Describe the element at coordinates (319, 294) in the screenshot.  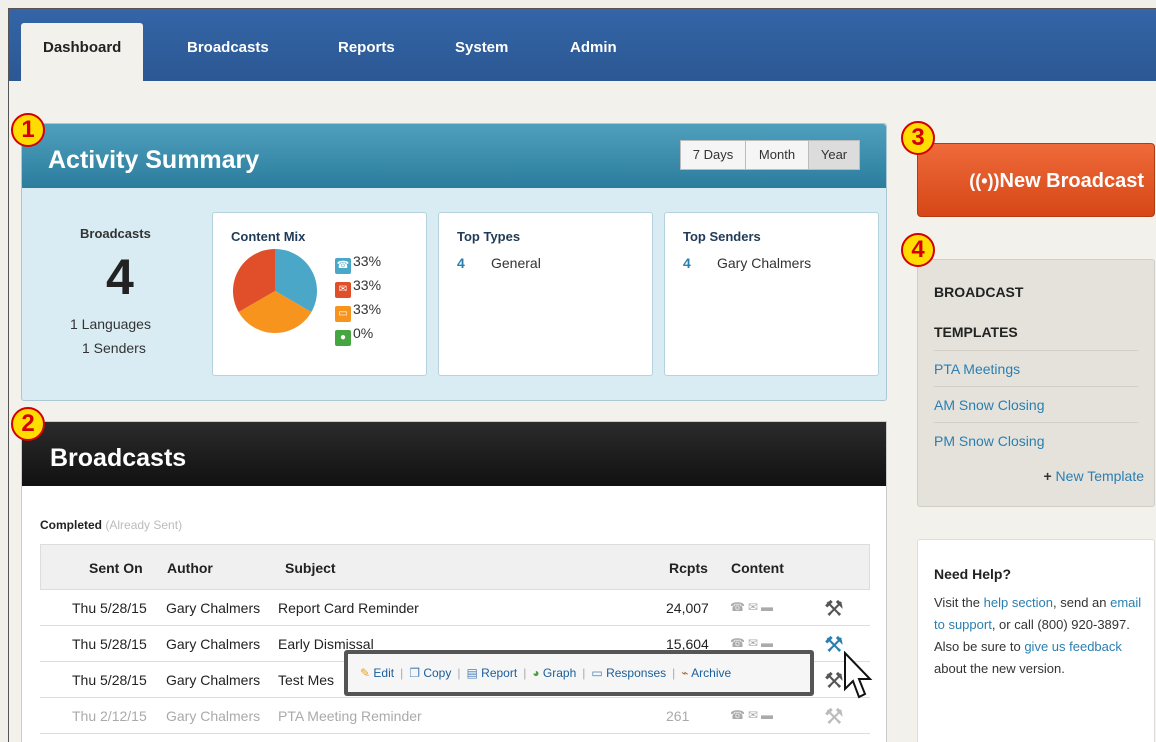
I see `content-mix-card: Content Mix ☎ 33% ✉ 33% ▭ 33% ● 0%` at that location.